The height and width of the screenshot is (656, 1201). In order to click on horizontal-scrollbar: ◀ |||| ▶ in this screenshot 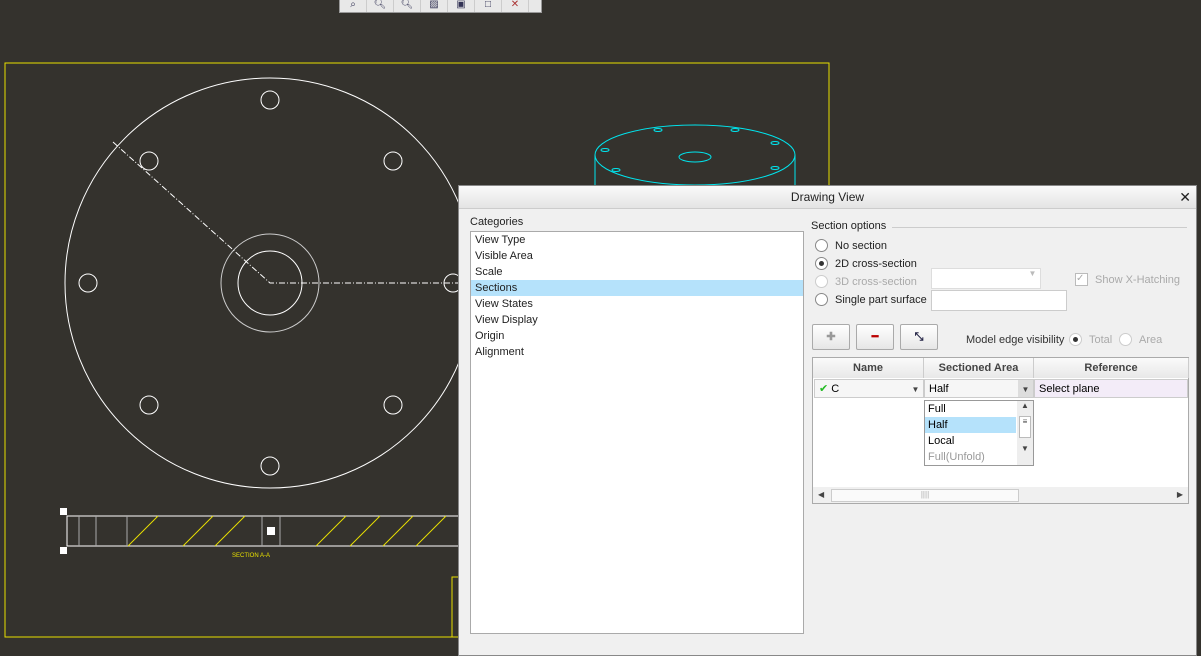, I will do `click(1000, 495)`.